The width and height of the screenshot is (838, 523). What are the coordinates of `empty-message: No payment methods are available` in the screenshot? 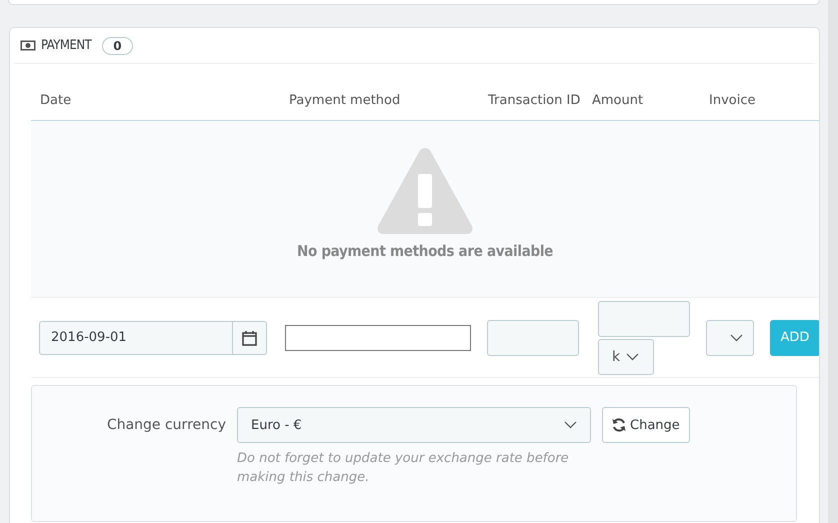 It's located at (425, 251).